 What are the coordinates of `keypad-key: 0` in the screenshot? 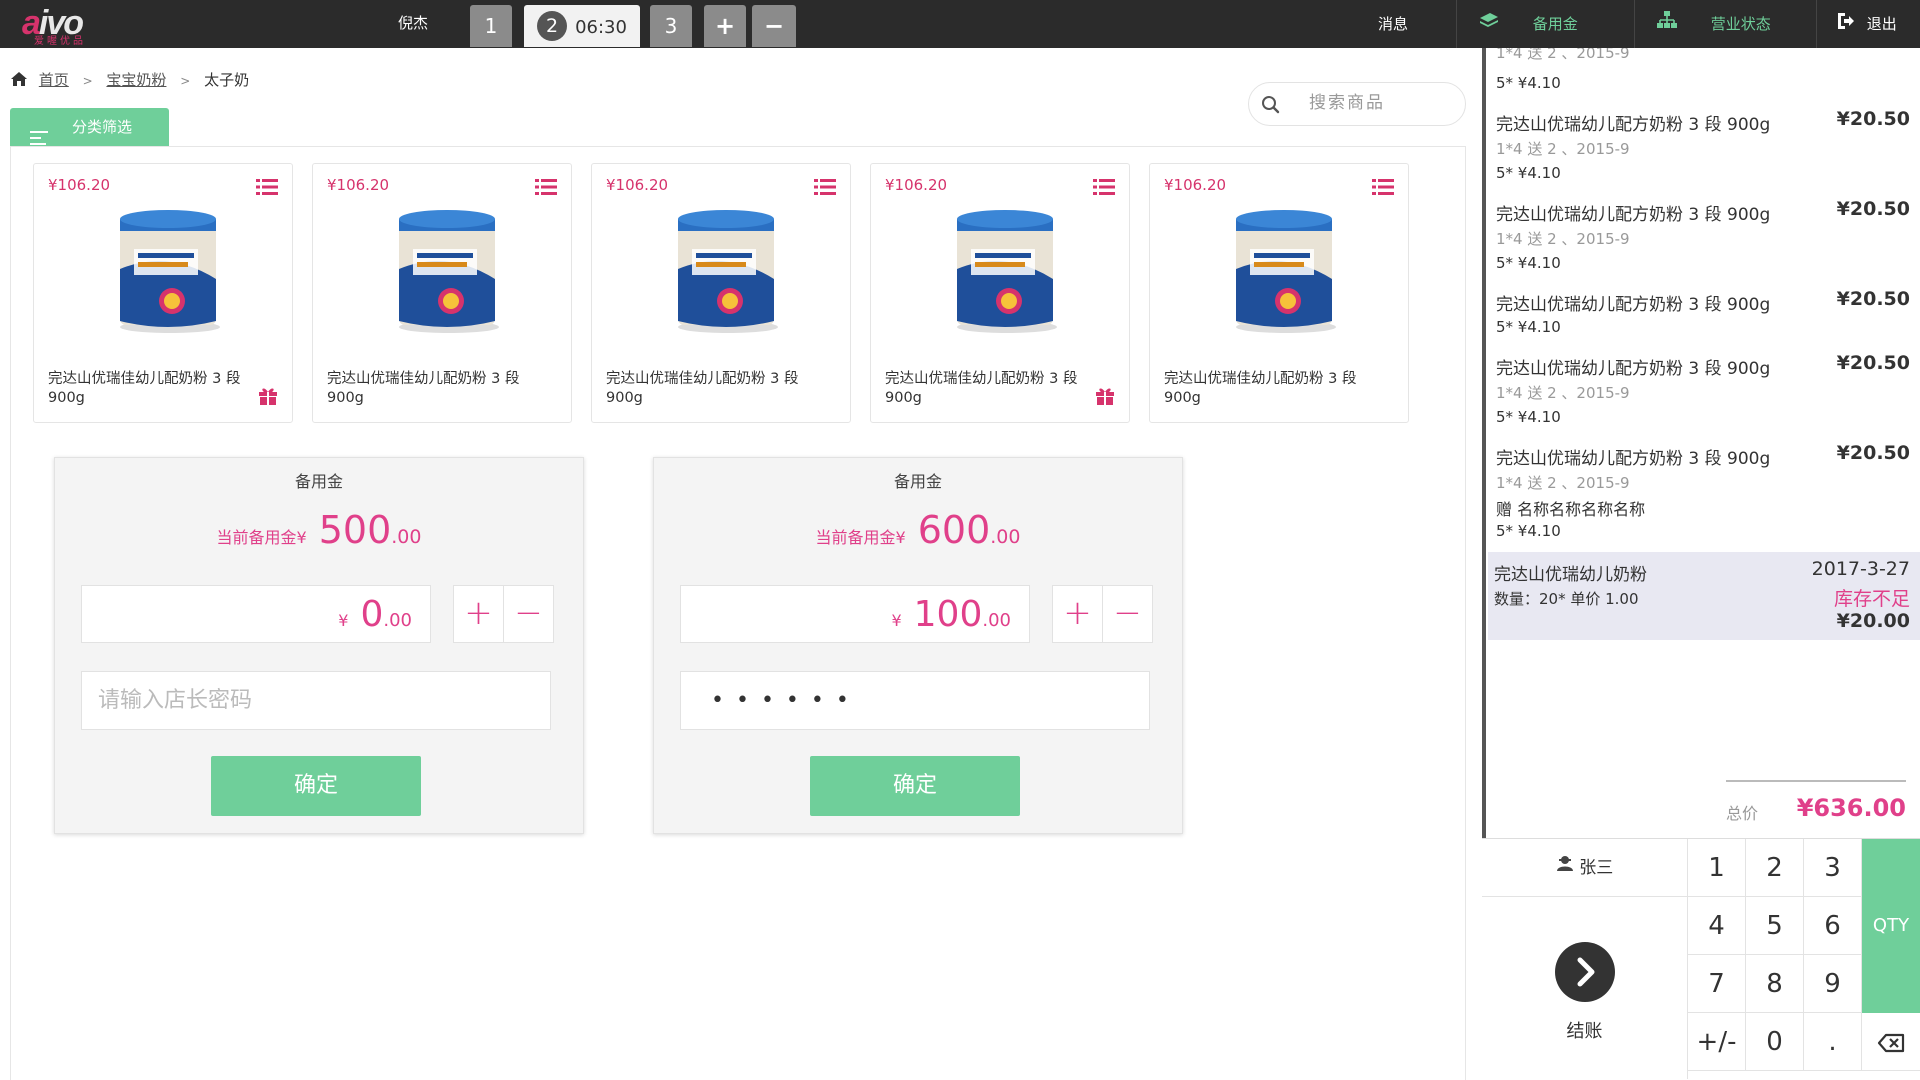 It's located at (1775, 1042).